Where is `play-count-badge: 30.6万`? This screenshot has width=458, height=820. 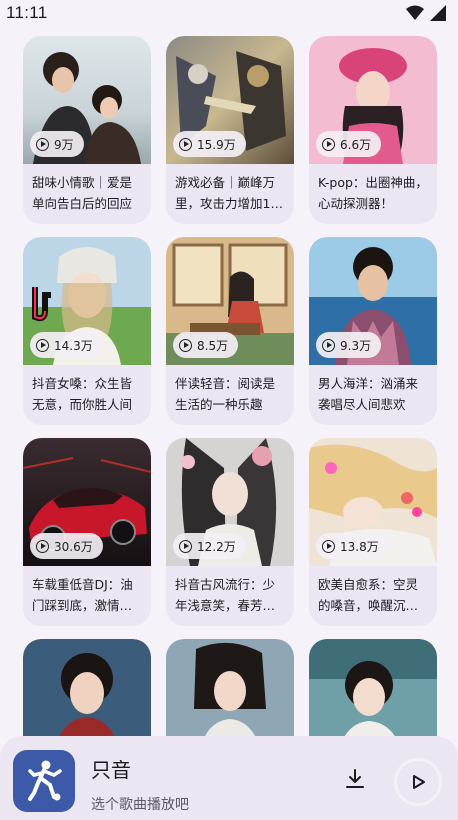
play-count-badge: 30.6万 is located at coordinates (66, 546).